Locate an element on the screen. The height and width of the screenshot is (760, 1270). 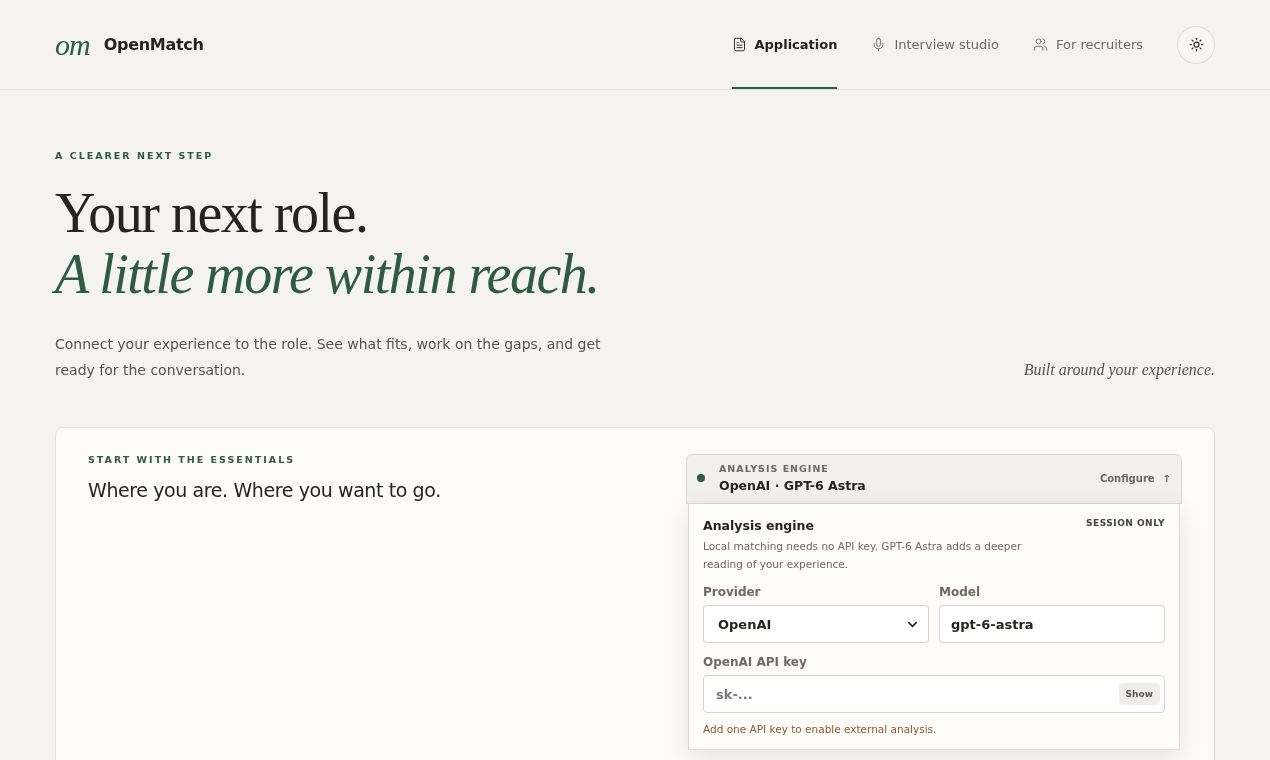
brand-name: OpenMatch is located at coordinates (153, 44).